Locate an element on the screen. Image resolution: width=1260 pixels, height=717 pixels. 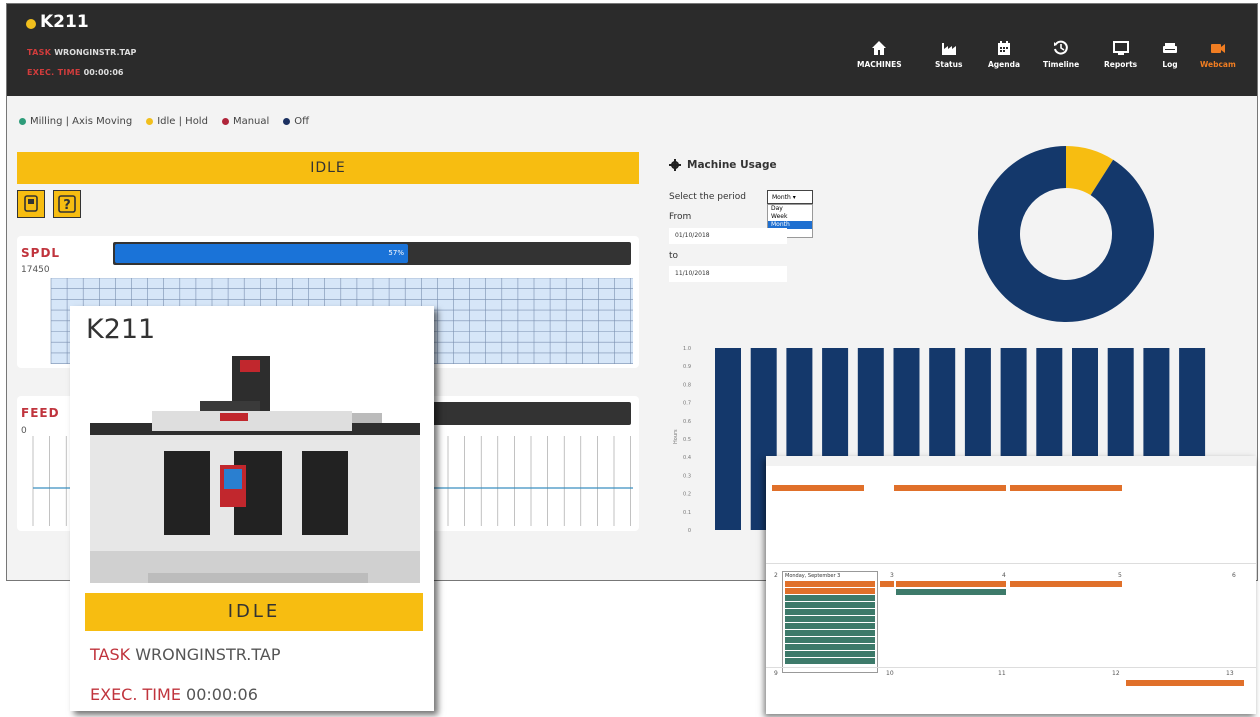
card-exec-line: EXEC. TIME 00:00:06 is located at coordinates (174, 694).